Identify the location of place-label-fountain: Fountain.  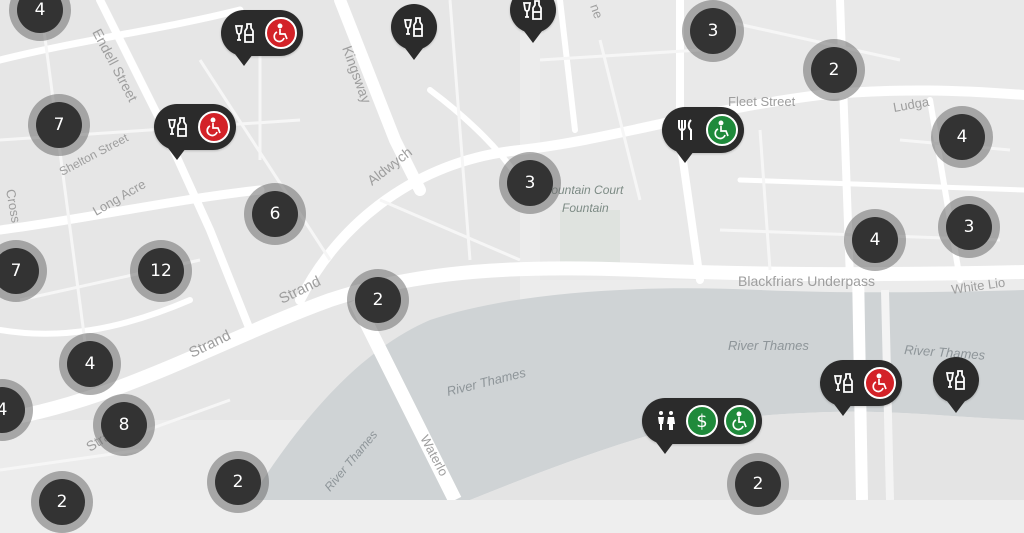
(585, 208).